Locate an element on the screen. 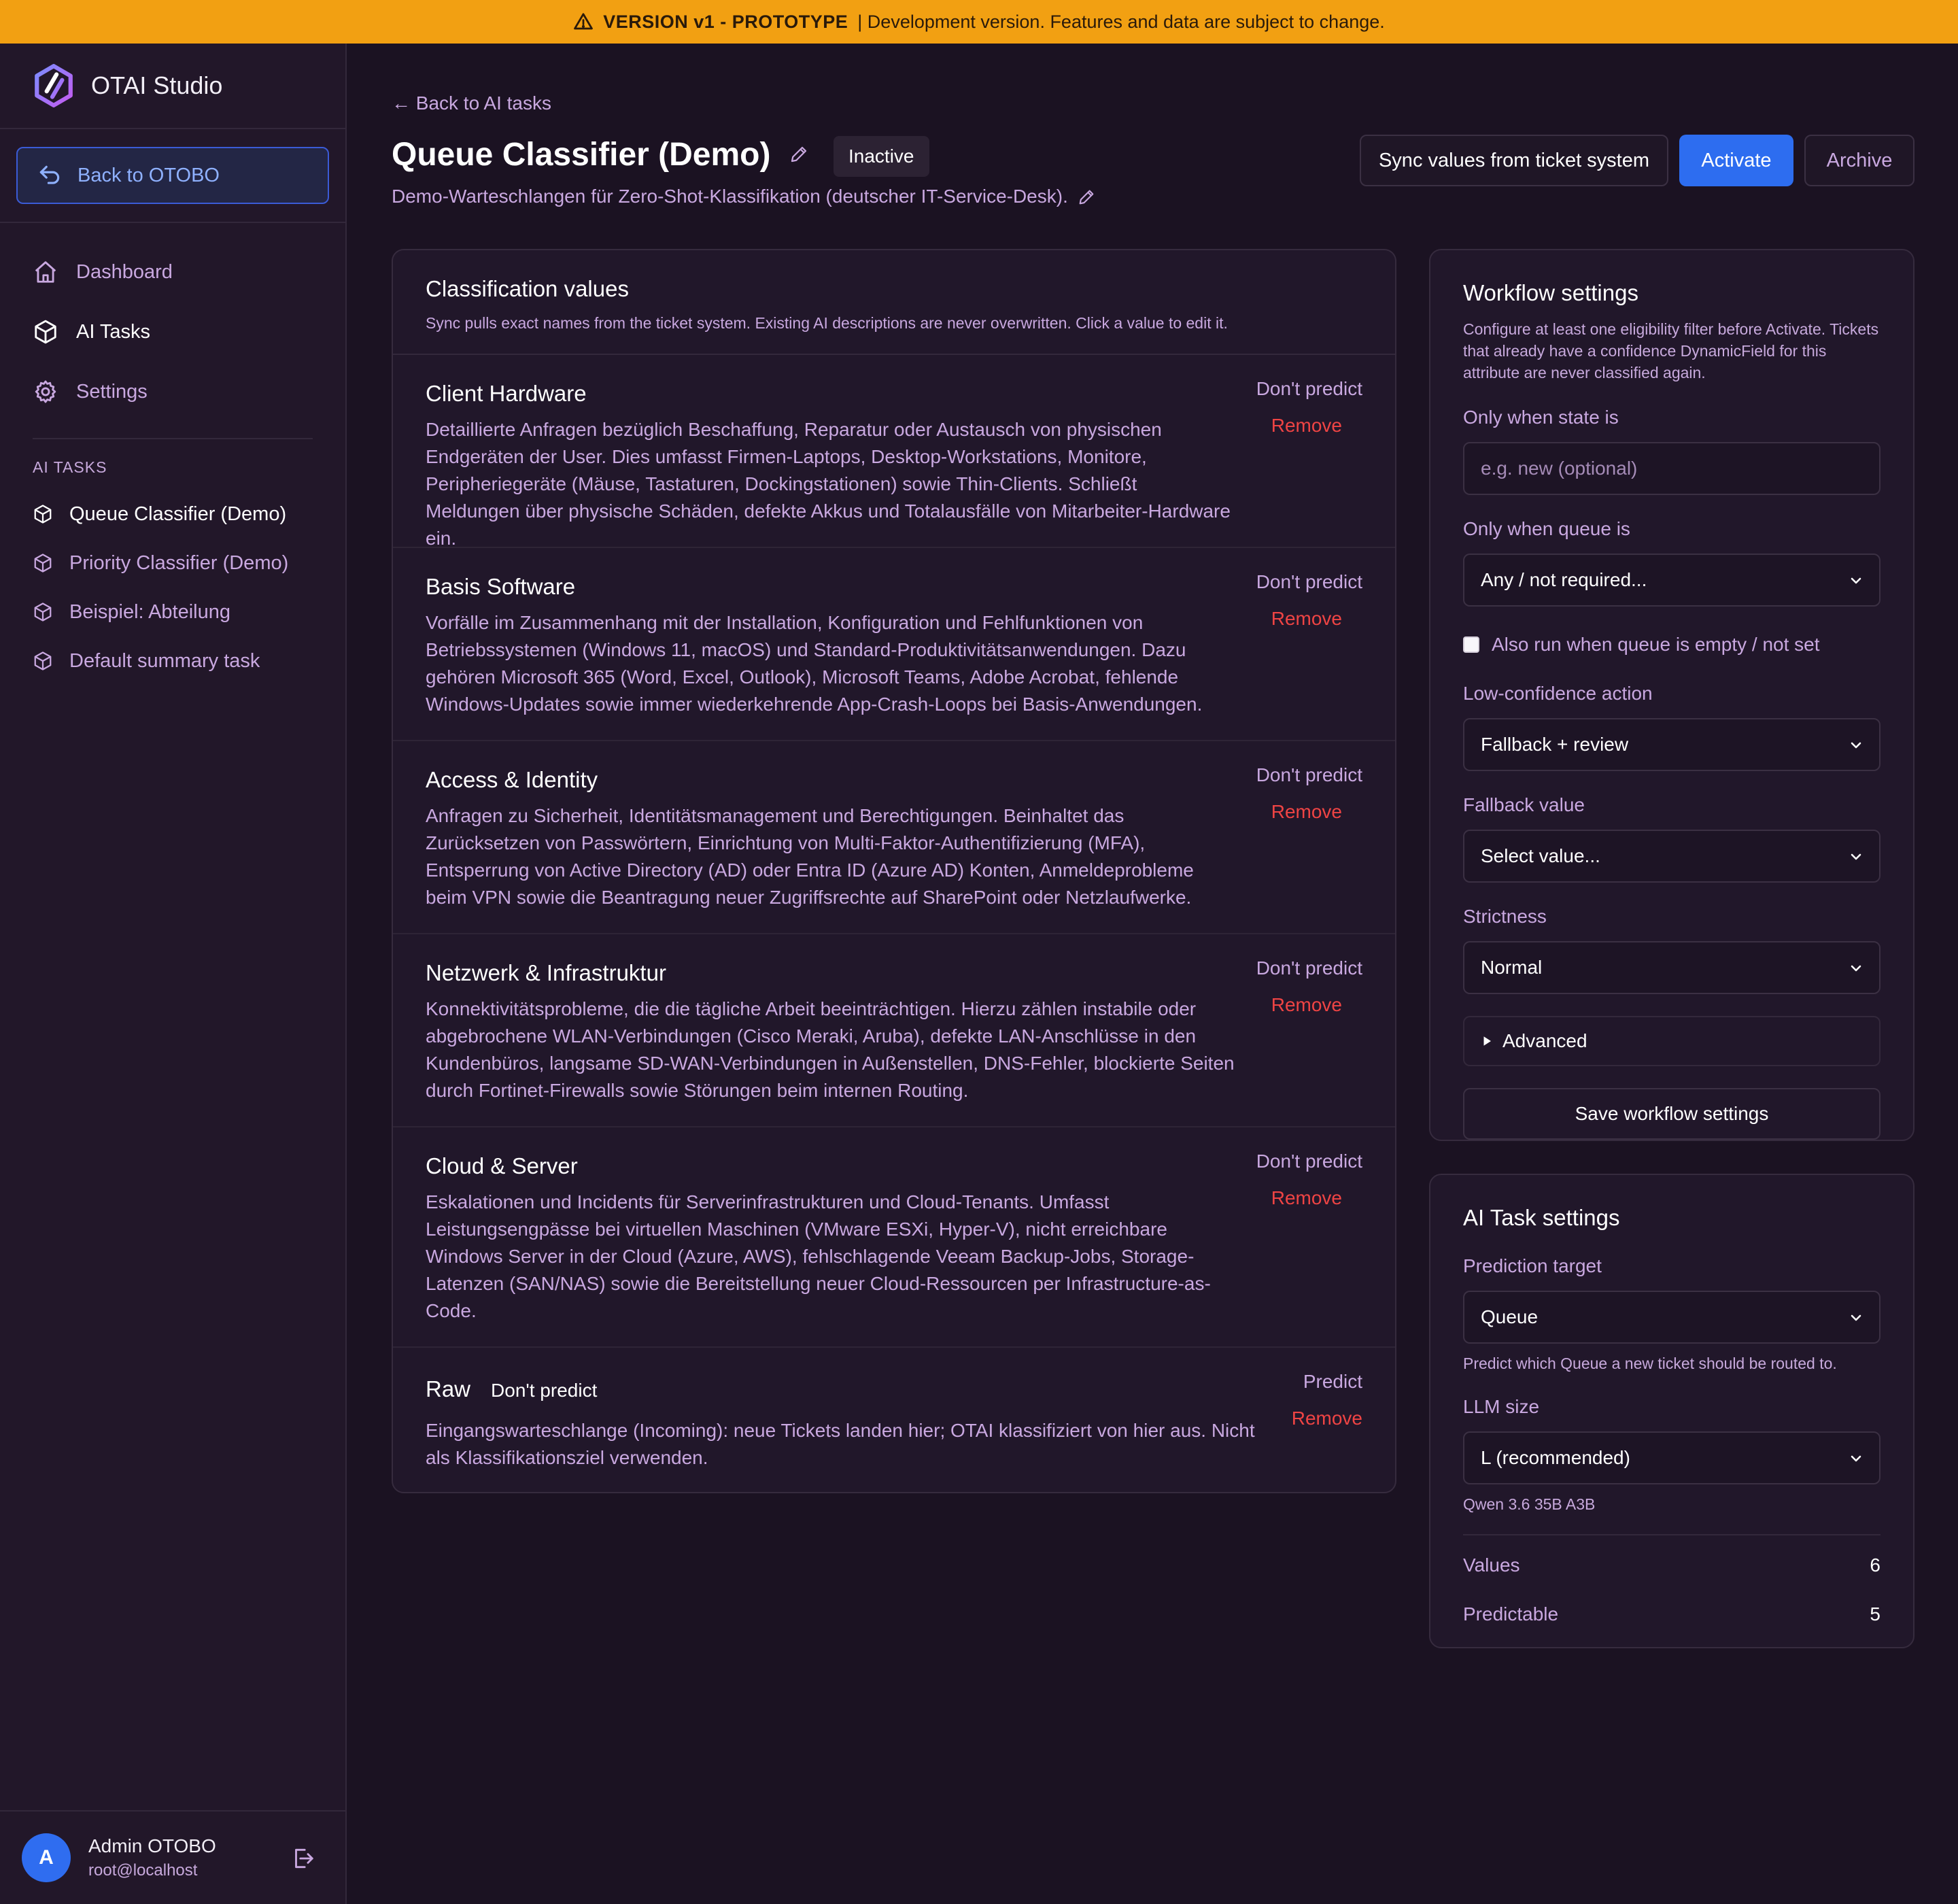  fallback-label: Fallback value is located at coordinates (1524, 805).